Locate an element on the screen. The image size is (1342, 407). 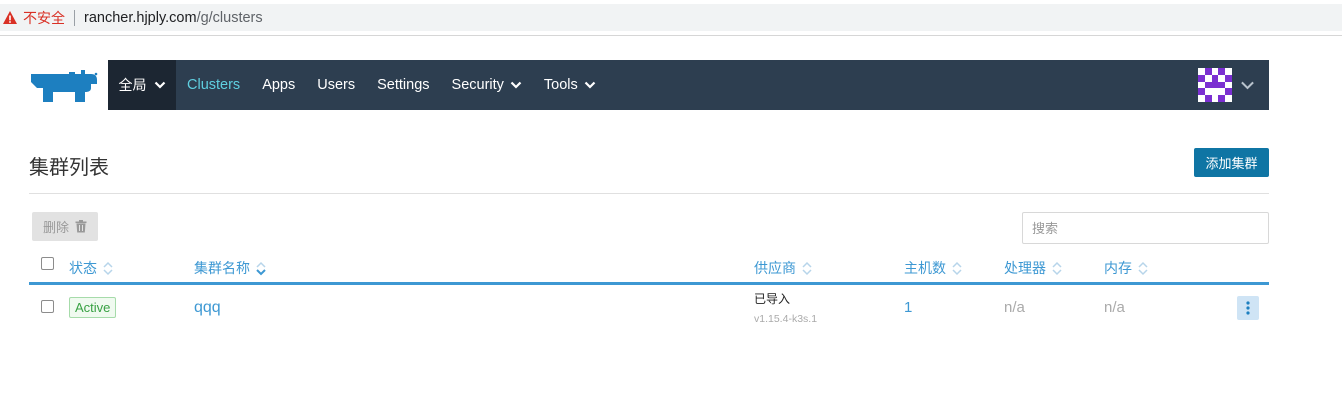
column-header-provider: 供应商 is located at coordinates (783, 268).